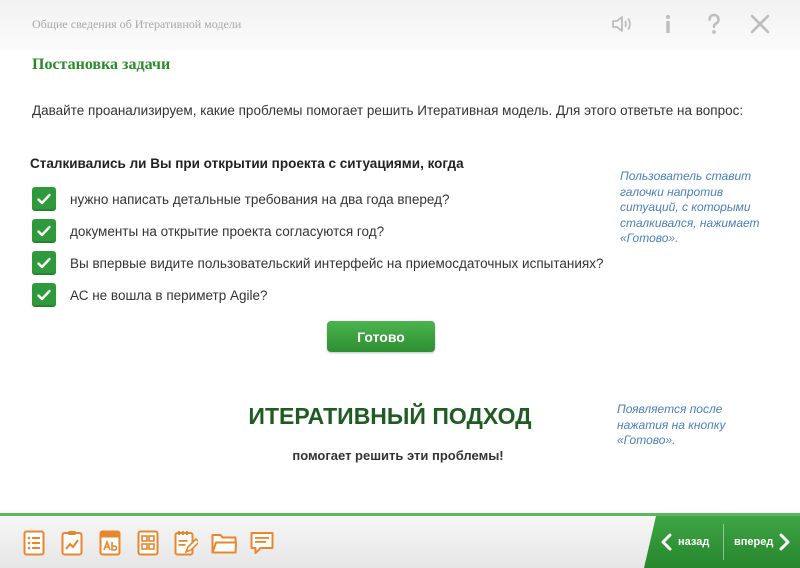 Image resolution: width=800 pixels, height=568 pixels. I want to click on chevron-right-icon, so click(784, 542).